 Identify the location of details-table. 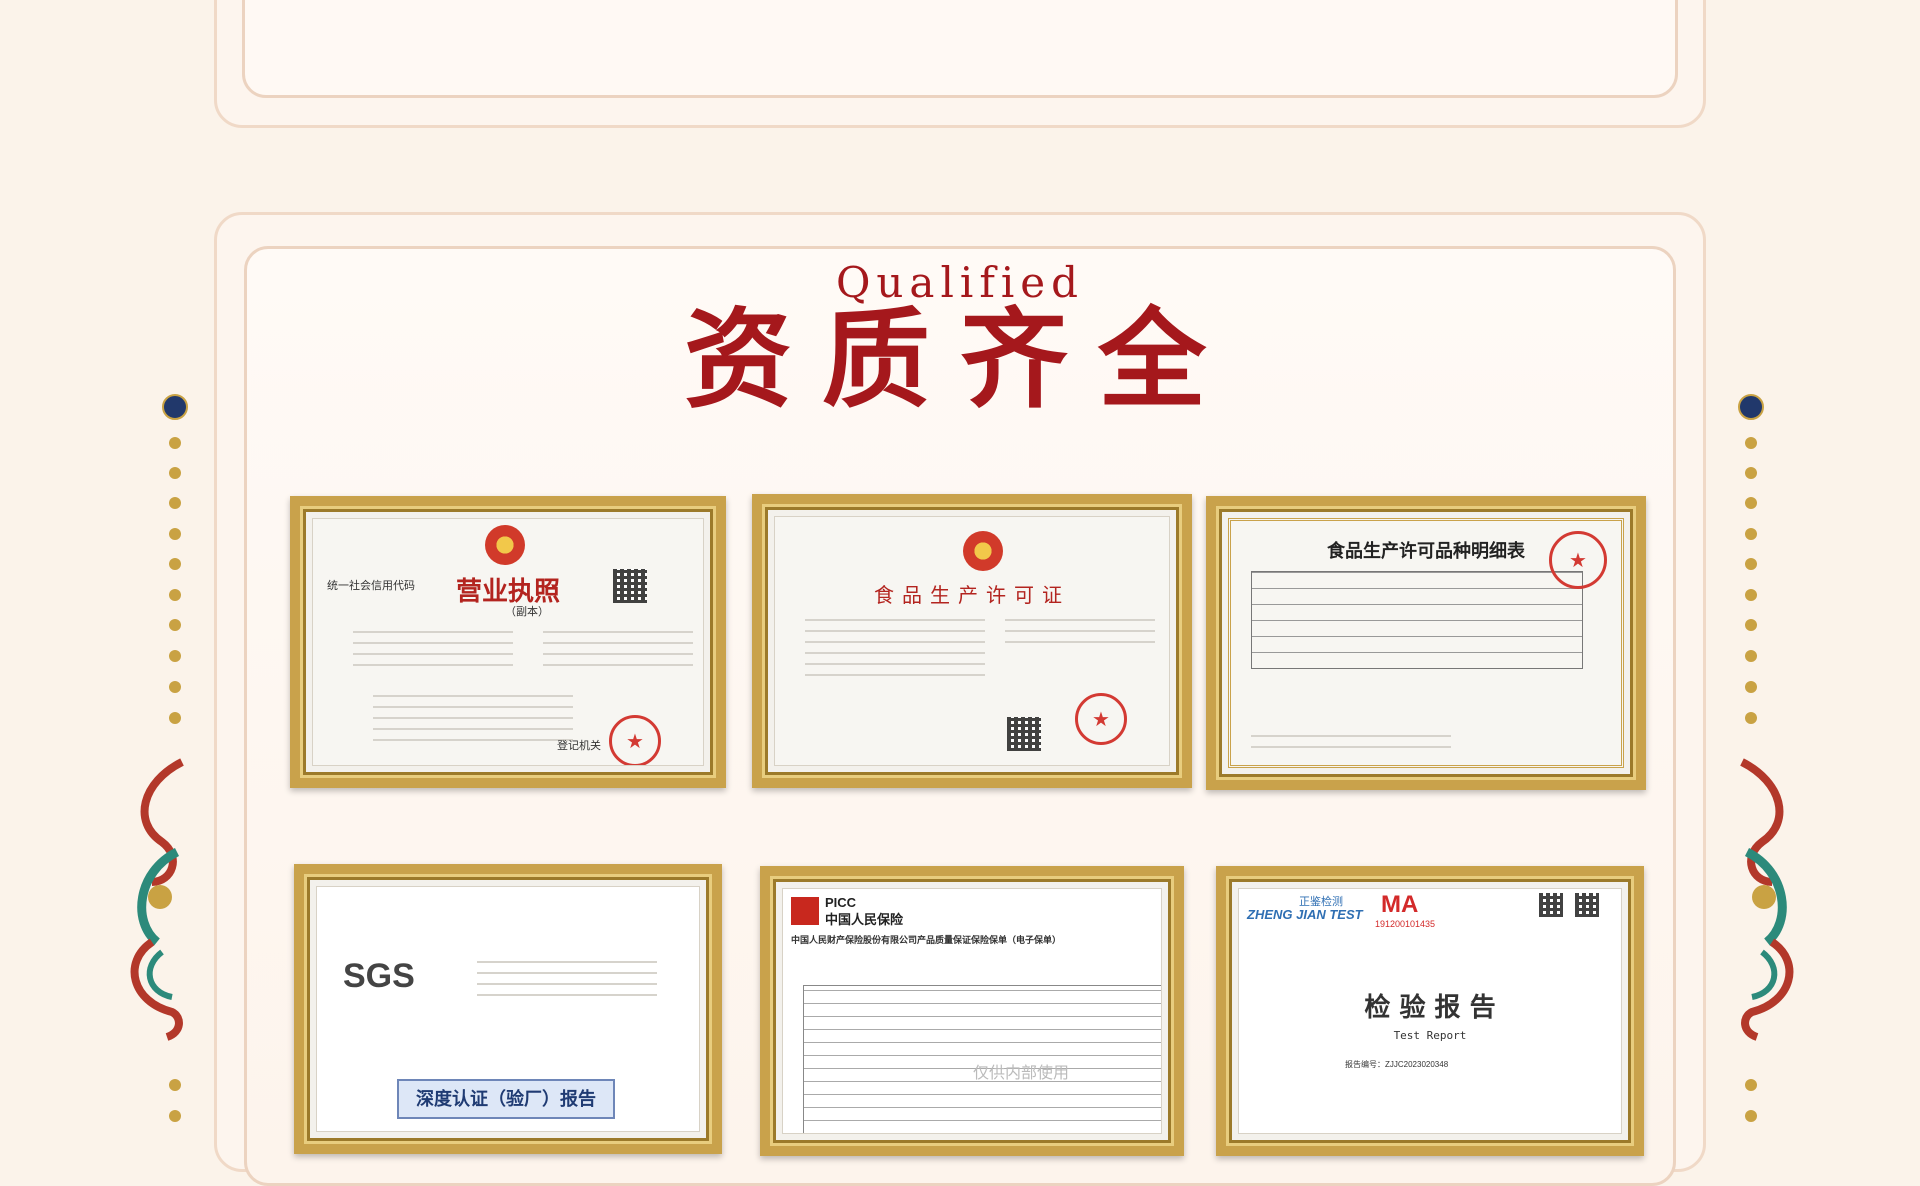
(1417, 620).